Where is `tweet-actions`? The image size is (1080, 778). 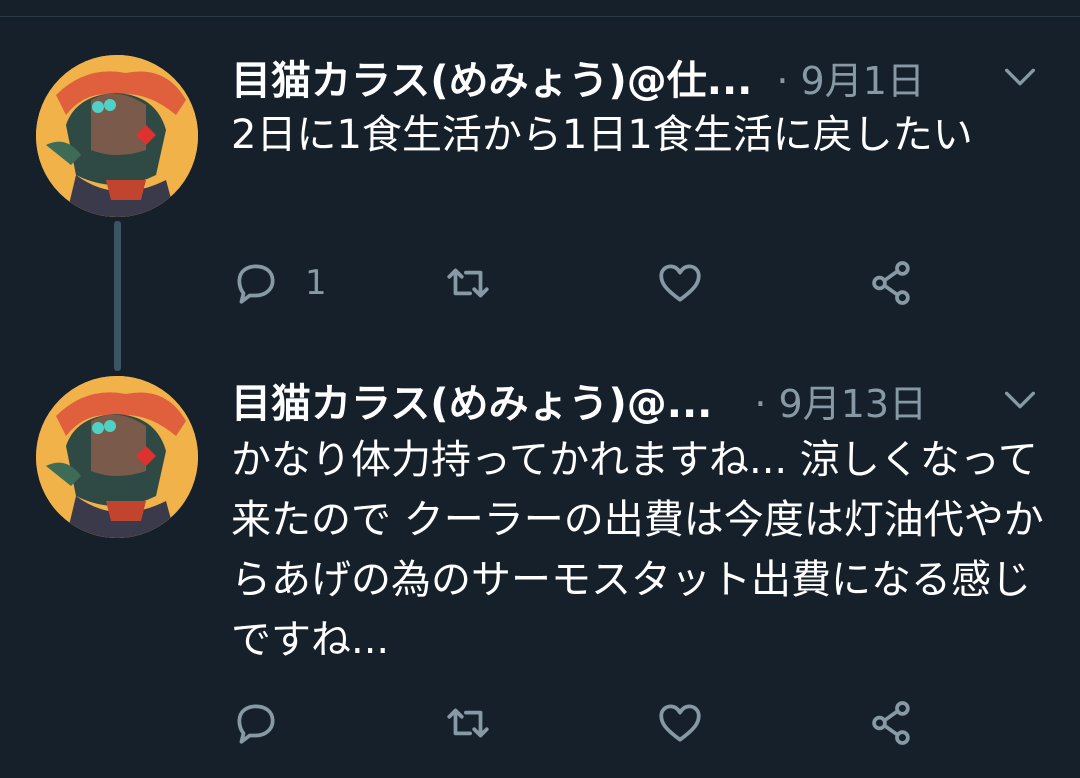 tweet-actions is located at coordinates (581, 723).